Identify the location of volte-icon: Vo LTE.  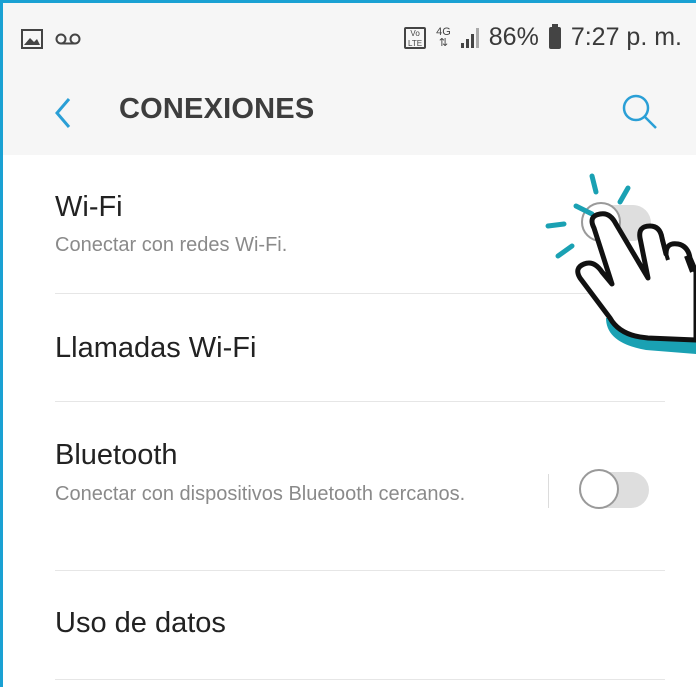
(415, 37).